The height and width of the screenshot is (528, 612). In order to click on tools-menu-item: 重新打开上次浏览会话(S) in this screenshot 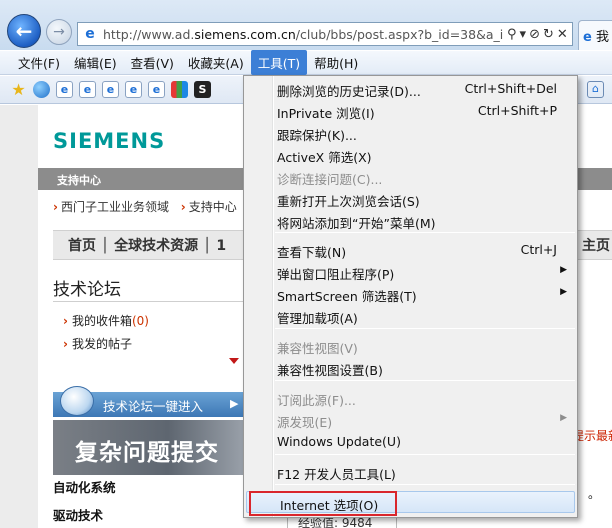, I will do `click(410, 199)`.